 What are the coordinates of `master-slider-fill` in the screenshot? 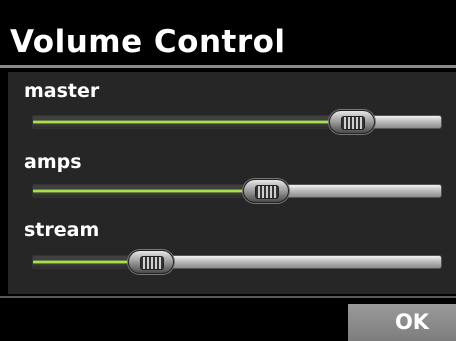 It's located at (192, 122).